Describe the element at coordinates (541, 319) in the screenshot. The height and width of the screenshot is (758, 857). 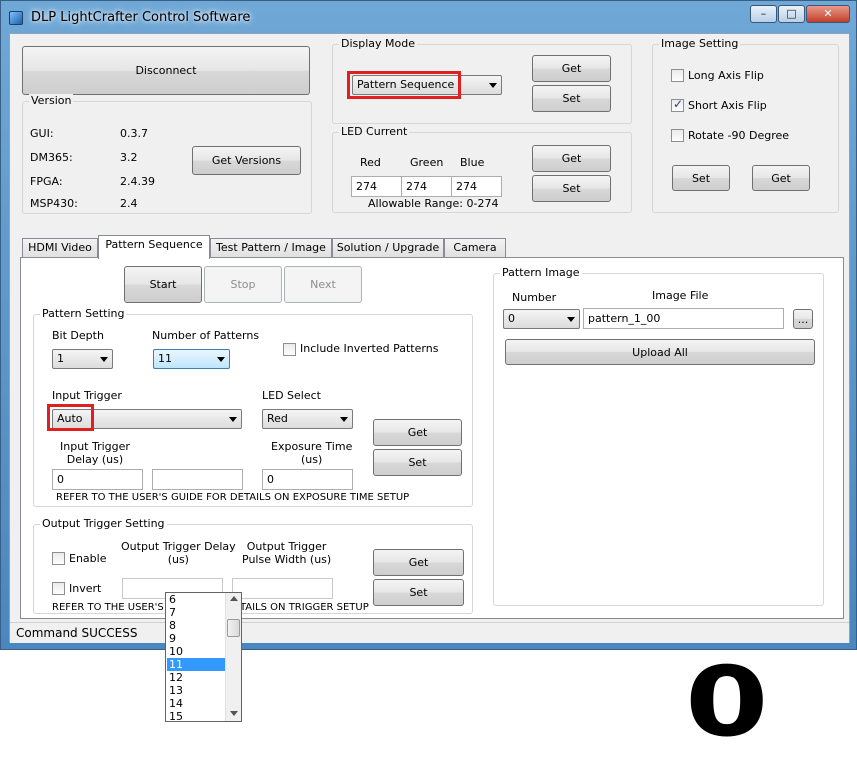
I see `pattern-number-select: 0` at that location.